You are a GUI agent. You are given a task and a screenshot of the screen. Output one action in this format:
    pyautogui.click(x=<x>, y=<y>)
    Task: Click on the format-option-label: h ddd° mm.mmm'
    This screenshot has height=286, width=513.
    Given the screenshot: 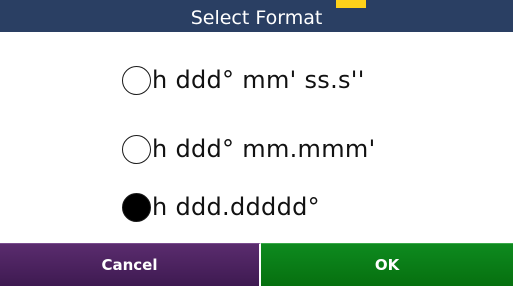 What is the action you would take?
    pyautogui.click(x=264, y=149)
    